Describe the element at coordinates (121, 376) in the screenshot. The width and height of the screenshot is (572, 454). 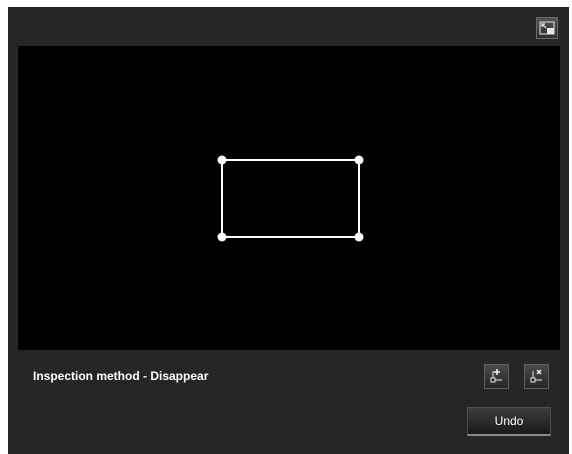
I see `inspection-method-label: Inspection method - Disappear` at that location.